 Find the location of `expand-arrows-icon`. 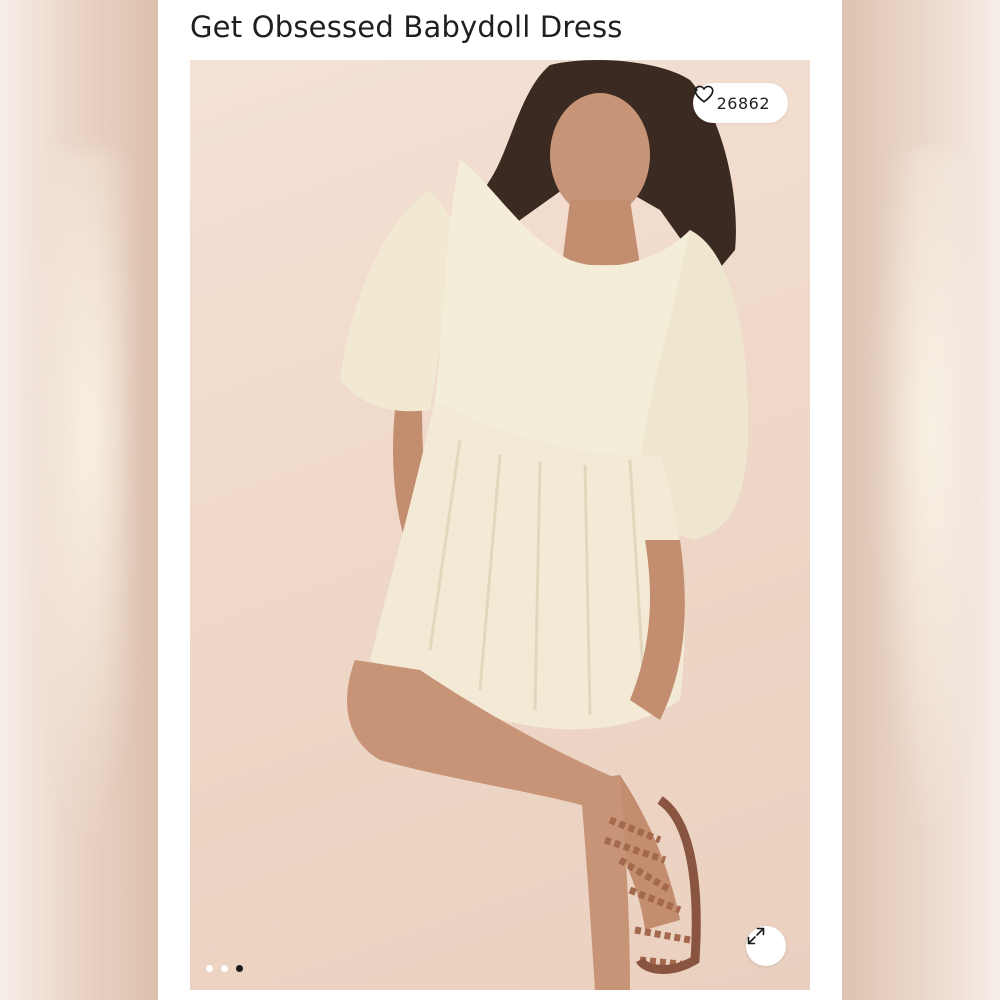

expand-arrows-icon is located at coordinates (756, 936).